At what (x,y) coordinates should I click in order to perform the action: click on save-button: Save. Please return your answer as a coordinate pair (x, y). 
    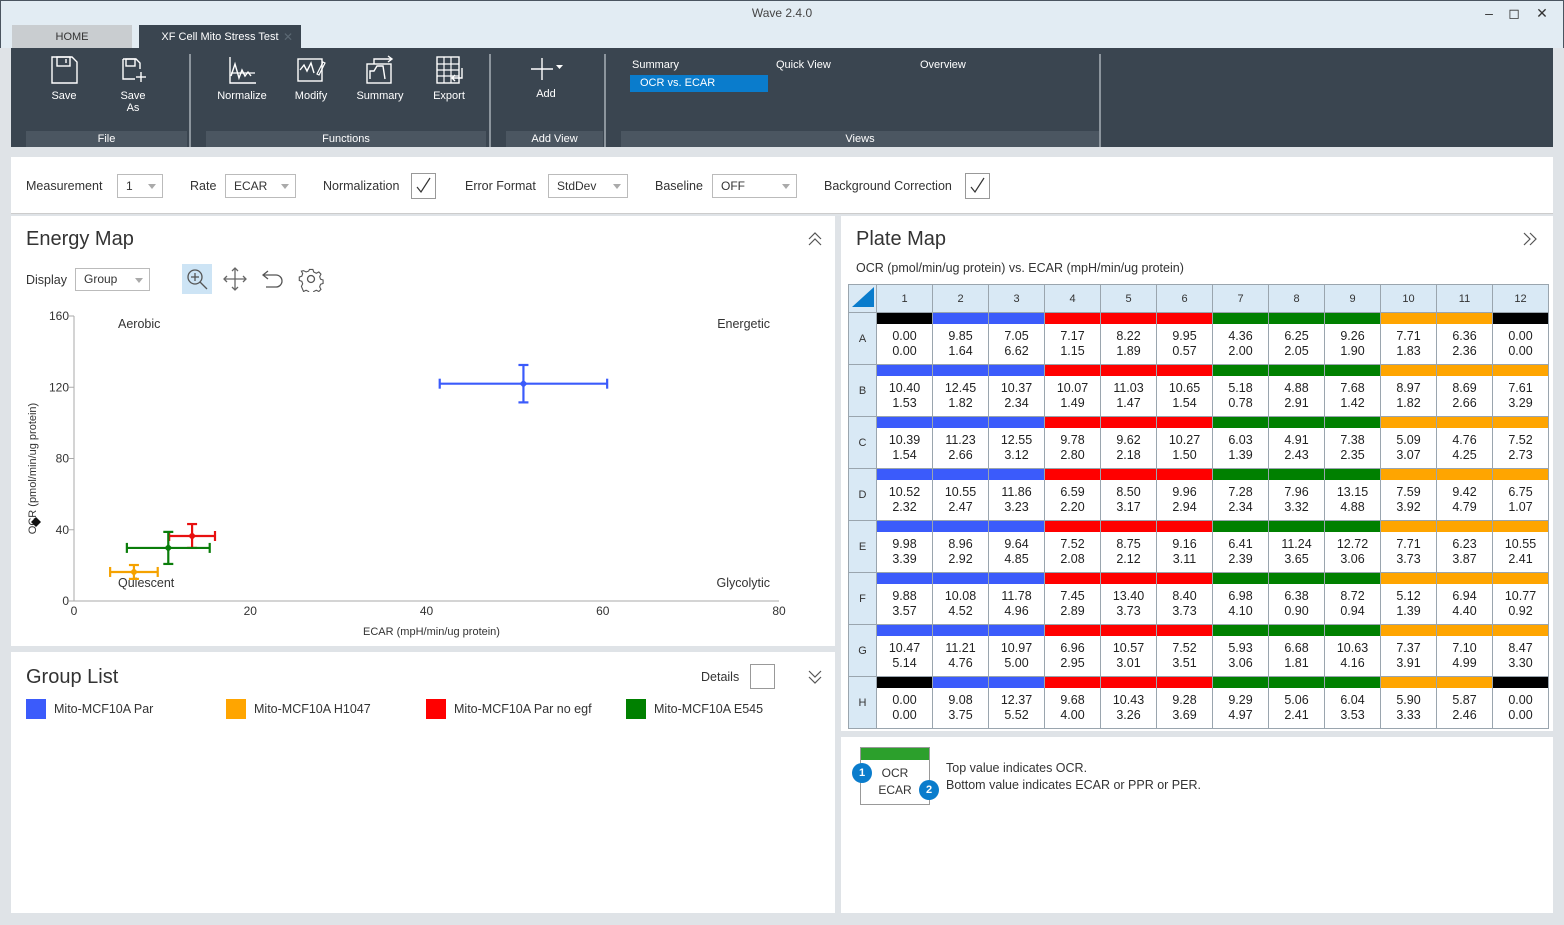
    Looking at the image, I should click on (64, 78).